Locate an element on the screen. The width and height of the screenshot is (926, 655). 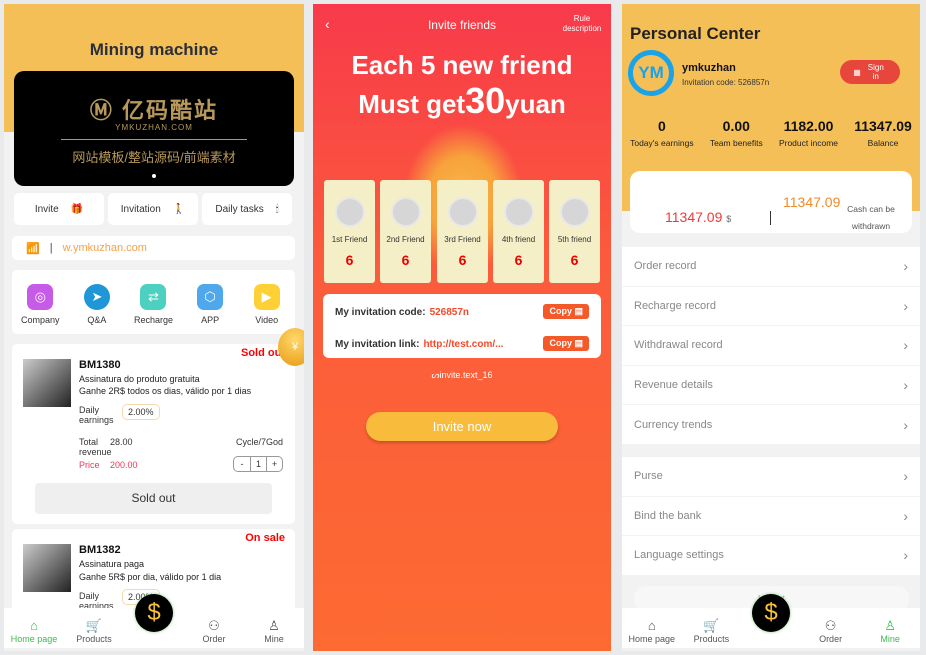
shortcut-label: Recharge is located at coordinates (153, 320).